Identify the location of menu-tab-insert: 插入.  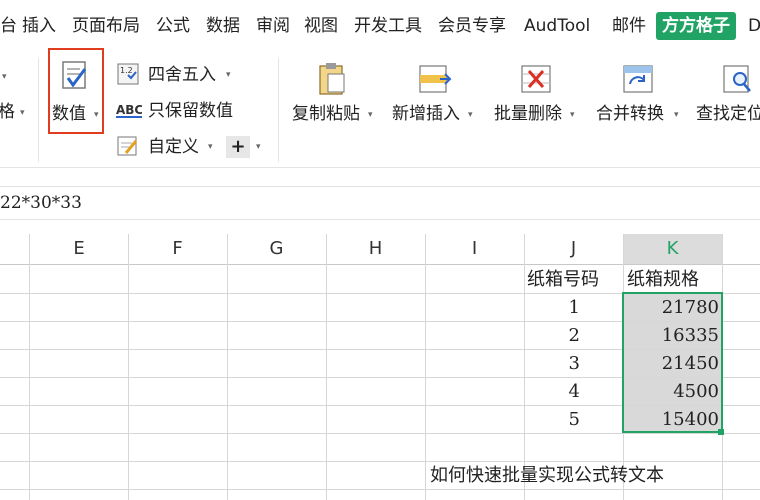
(39, 26).